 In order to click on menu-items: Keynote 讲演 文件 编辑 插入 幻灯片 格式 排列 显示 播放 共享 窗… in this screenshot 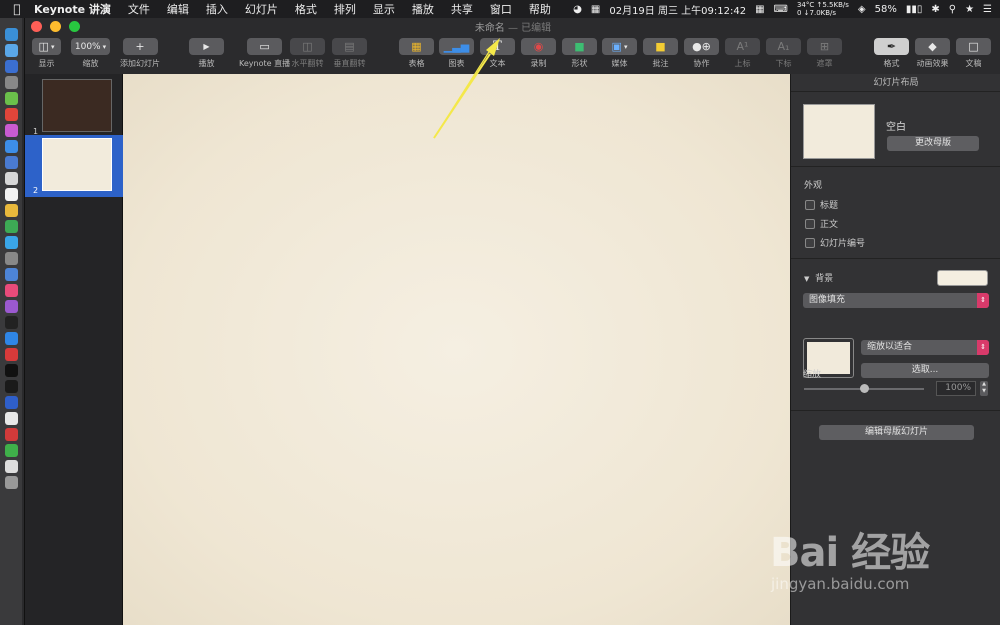, I will do `click(301, 9)`.